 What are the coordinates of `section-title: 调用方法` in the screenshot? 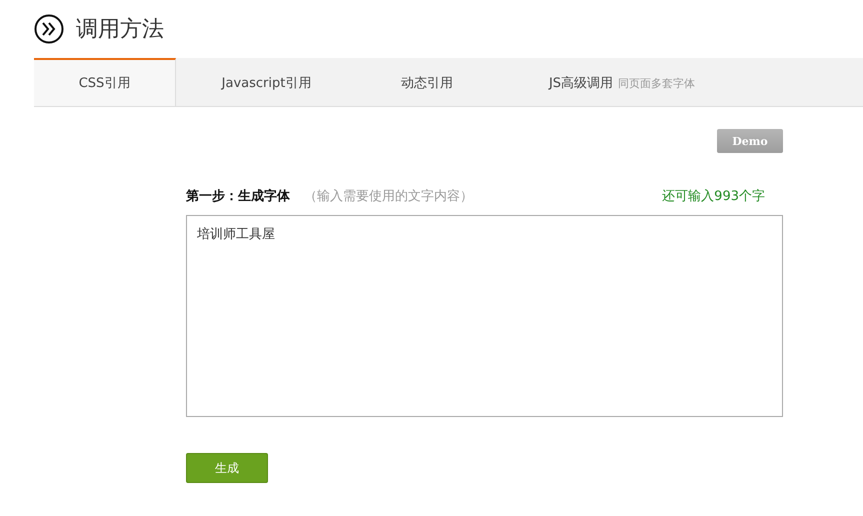 It's located at (120, 30).